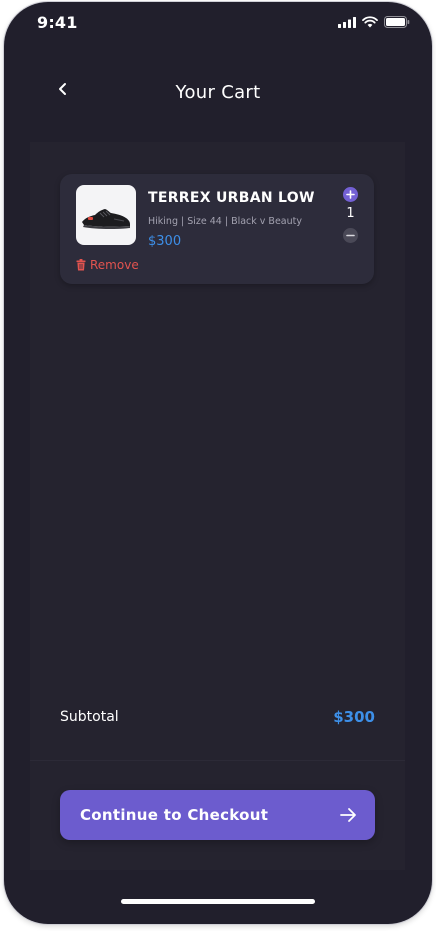  What do you see at coordinates (217, 760) in the screenshot?
I see `divider` at bounding box center [217, 760].